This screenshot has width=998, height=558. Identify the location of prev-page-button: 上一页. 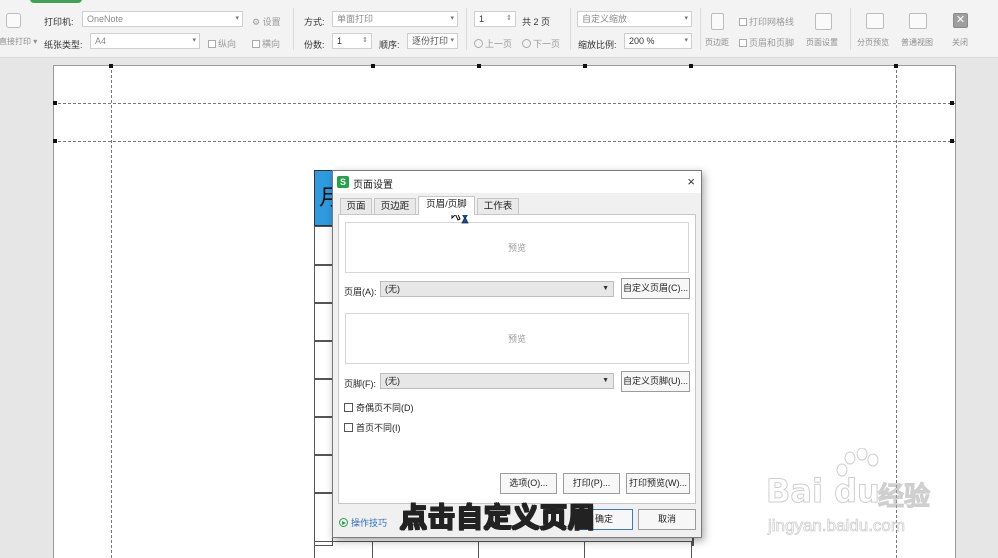
(493, 43).